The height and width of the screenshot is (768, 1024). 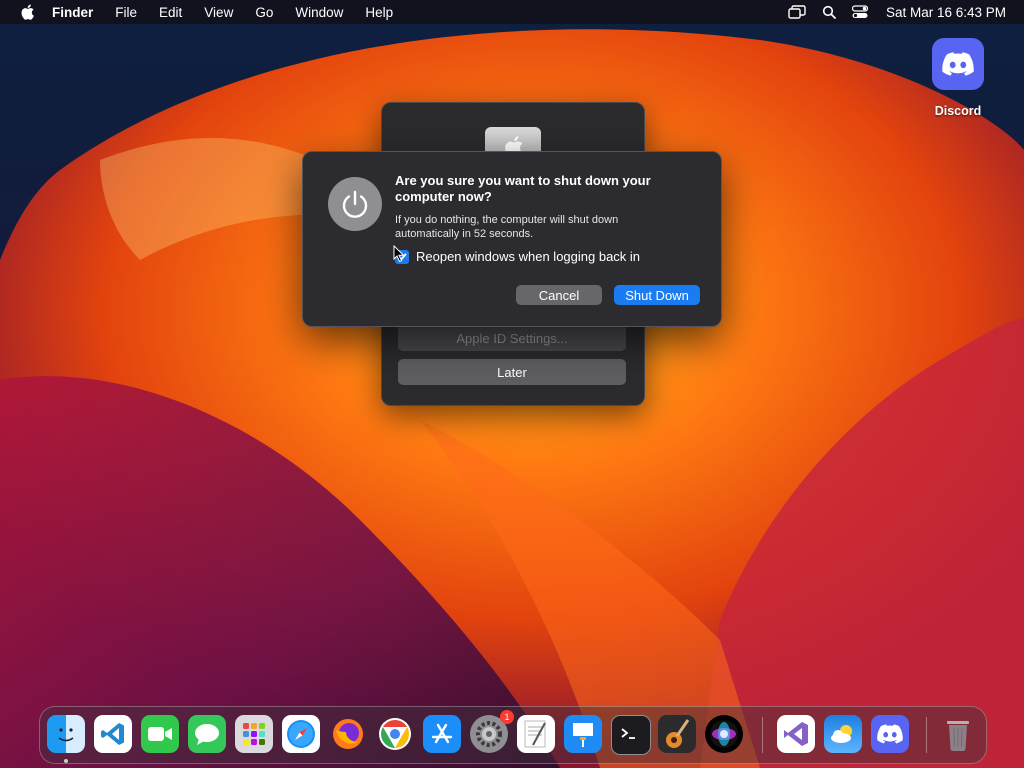 What do you see at coordinates (583, 734) in the screenshot?
I see `dock-keynote-icon` at bounding box center [583, 734].